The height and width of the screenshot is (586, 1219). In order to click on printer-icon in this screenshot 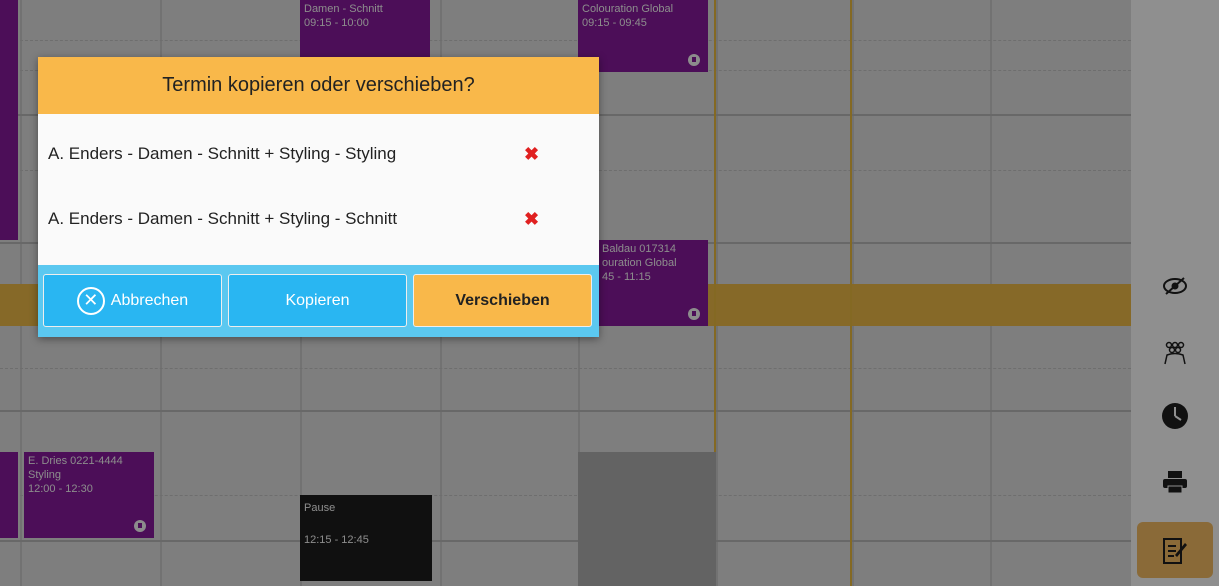, I will do `click(1175, 482)`.